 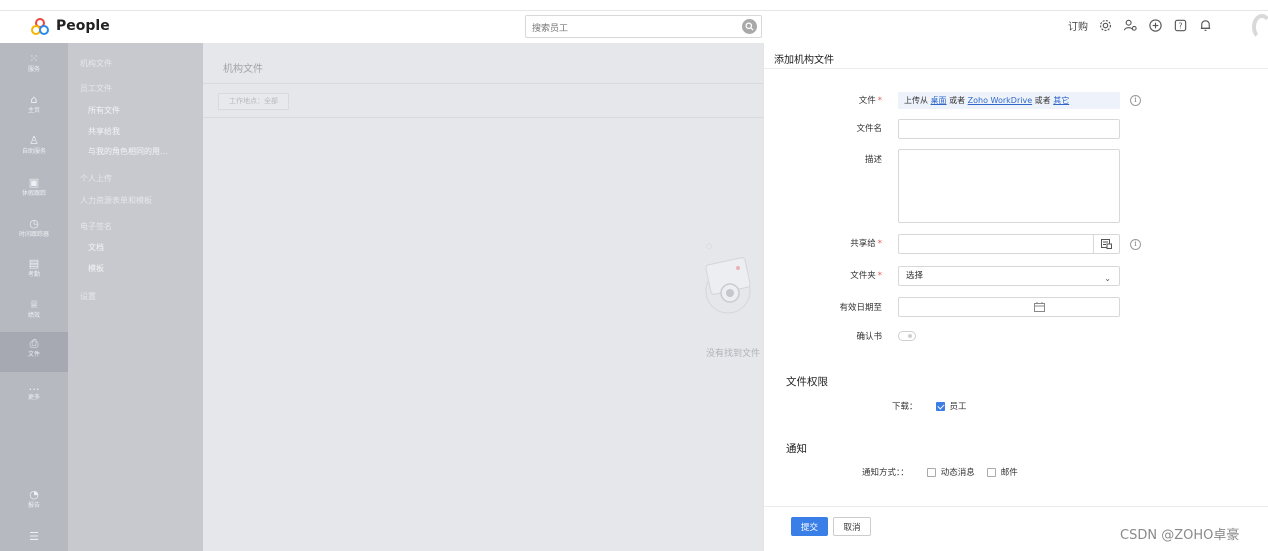 What do you see at coordinates (34, 304) in the screenshot?
I see `trophy-icon: ♕` at bounding box center [34, 304].